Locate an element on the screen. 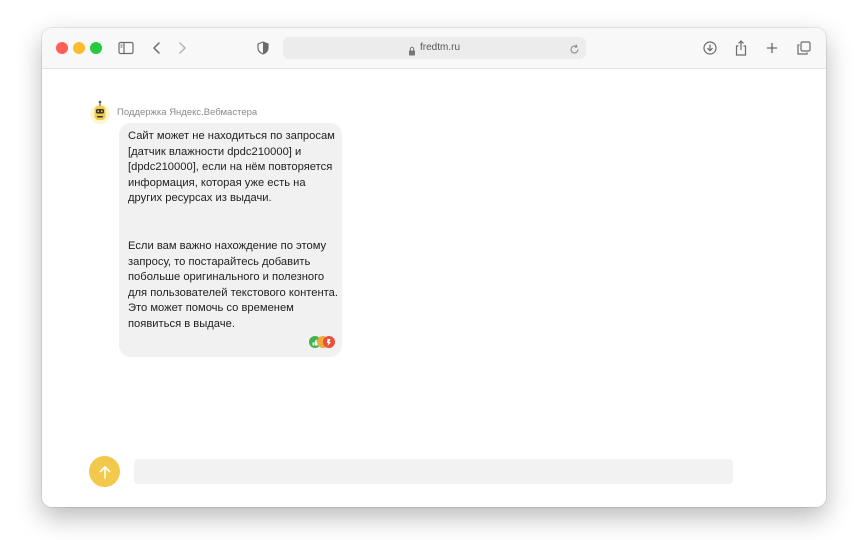  send-button is located at coordinates (104, 471).